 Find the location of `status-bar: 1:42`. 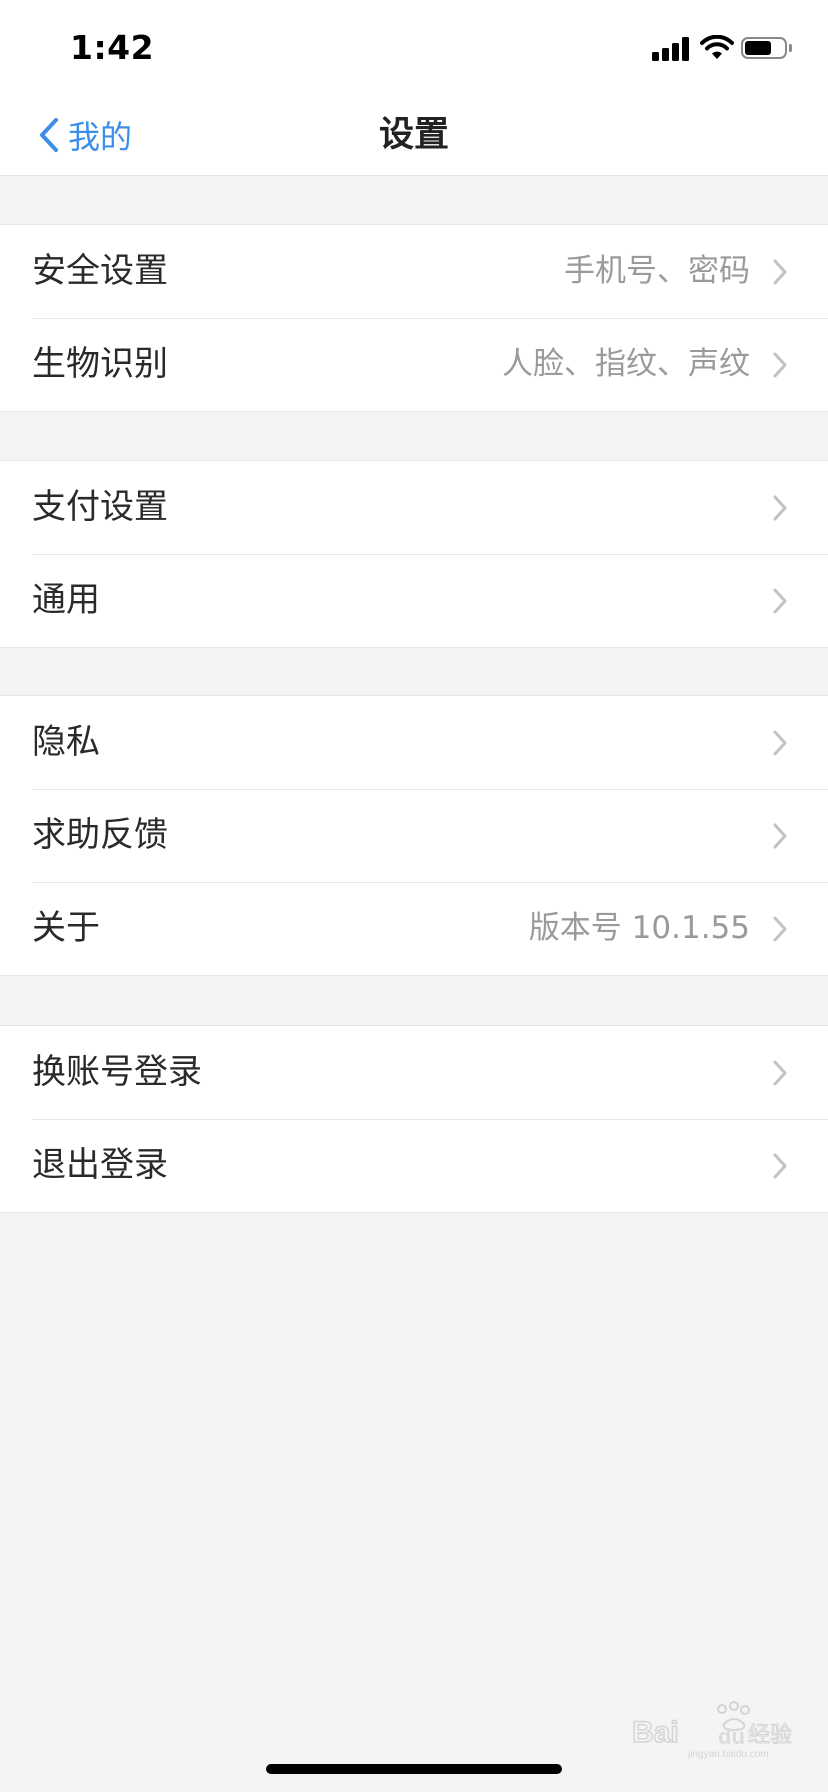

status-bar: 1:42 is located at coordinates (414, 48).